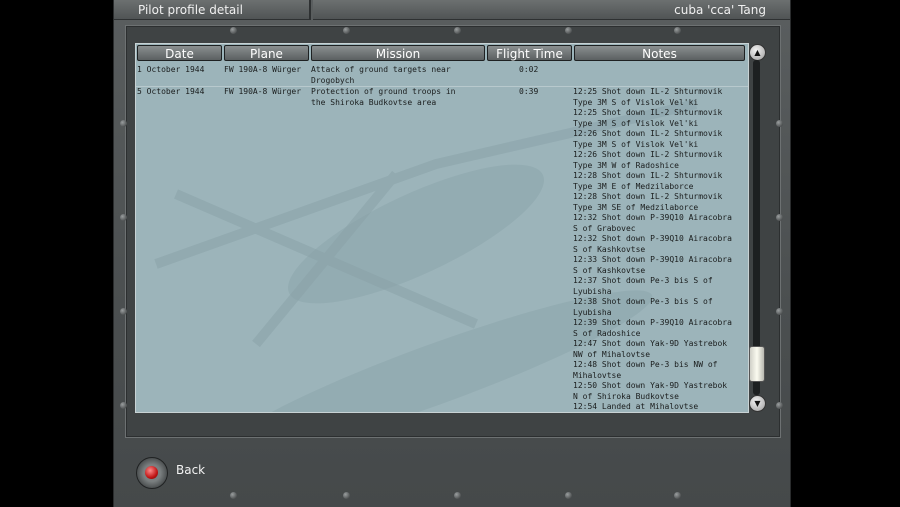 Image resolution: width=900 pixels, height=507 pixels. Describe the element at coordinates (551, 10) in the screenshot. I see `pilot-name: cuba 'cca' Tang` at that location.